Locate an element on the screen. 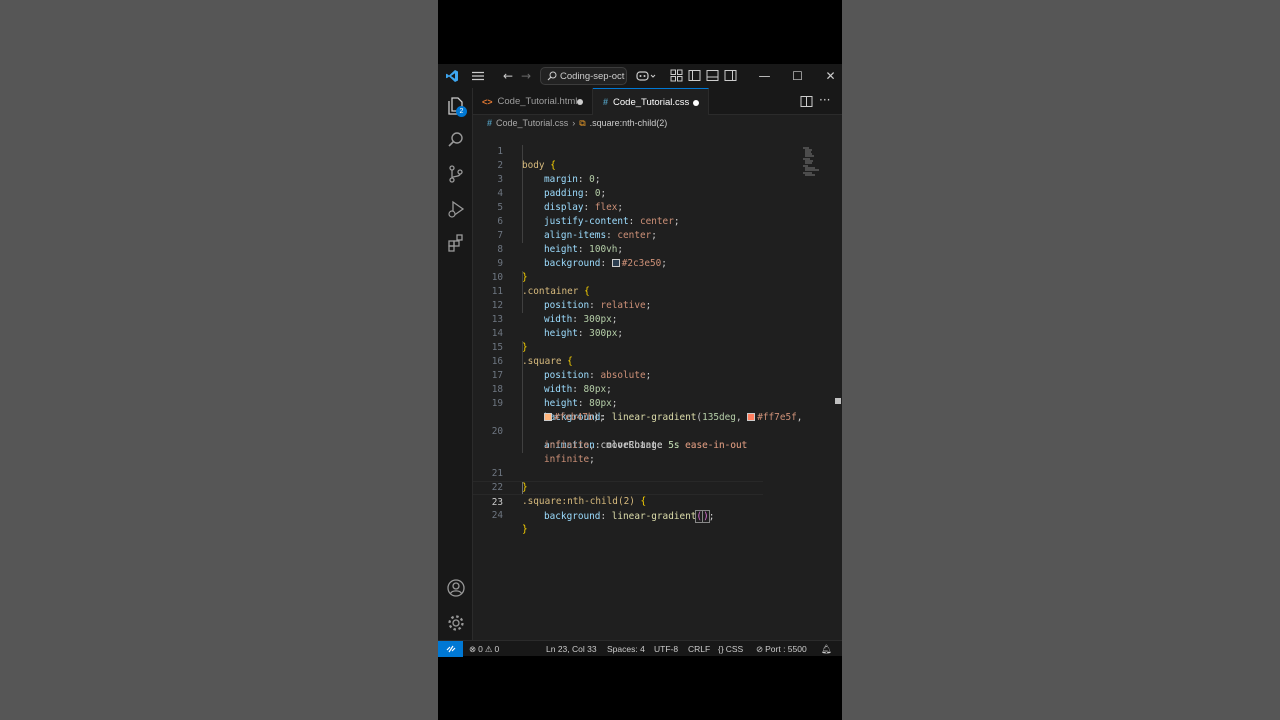  command-center-search: Coding-sep-oct is located at coordinates (583, 76).